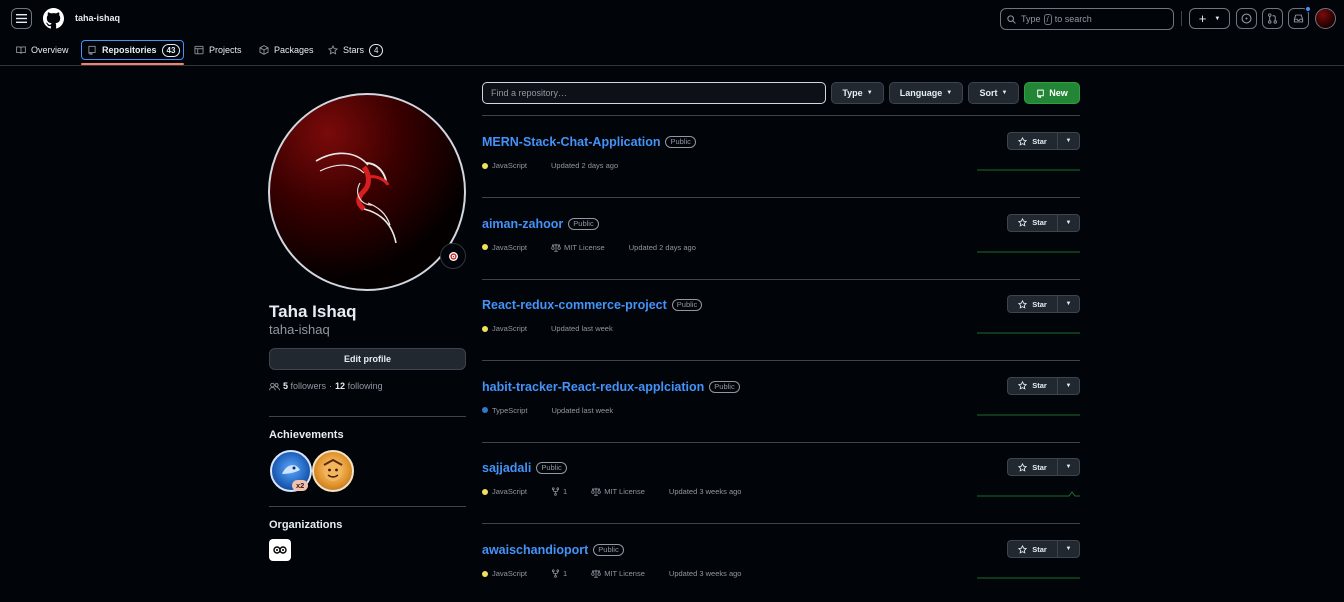 The height and width of the screenshot is (602, 1344). I want to click on repo-meta: TypeScript Updated last week, so click(553, 410).